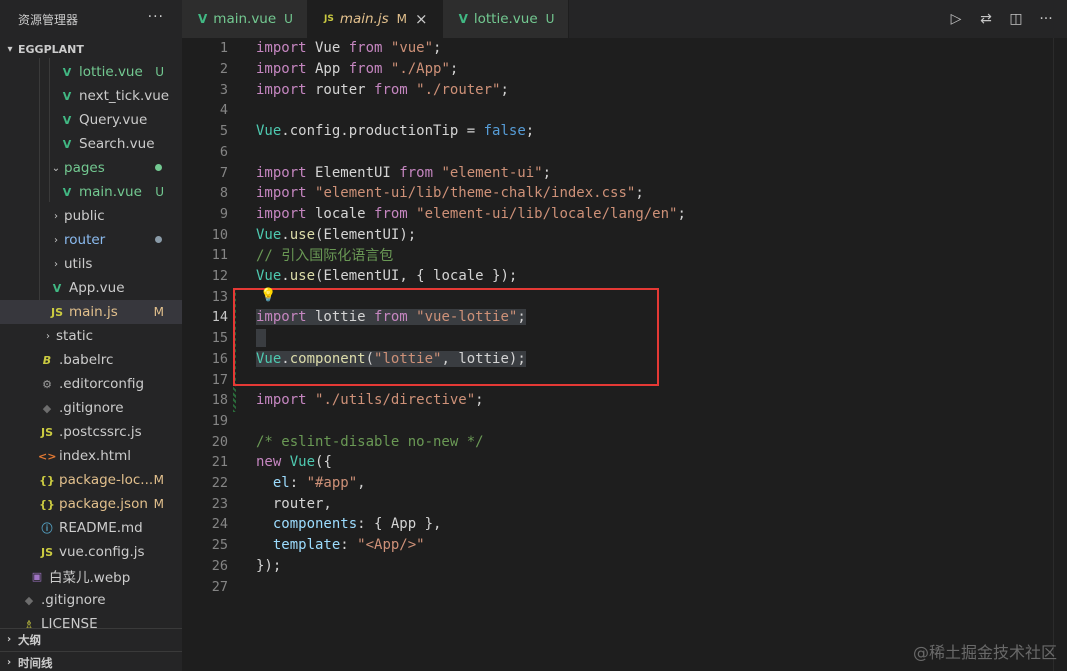  Describe the element at coordinates (91, 432) in the screenshot. I see `file-postcssrc-js: JS .postcssrc.js` at that location.